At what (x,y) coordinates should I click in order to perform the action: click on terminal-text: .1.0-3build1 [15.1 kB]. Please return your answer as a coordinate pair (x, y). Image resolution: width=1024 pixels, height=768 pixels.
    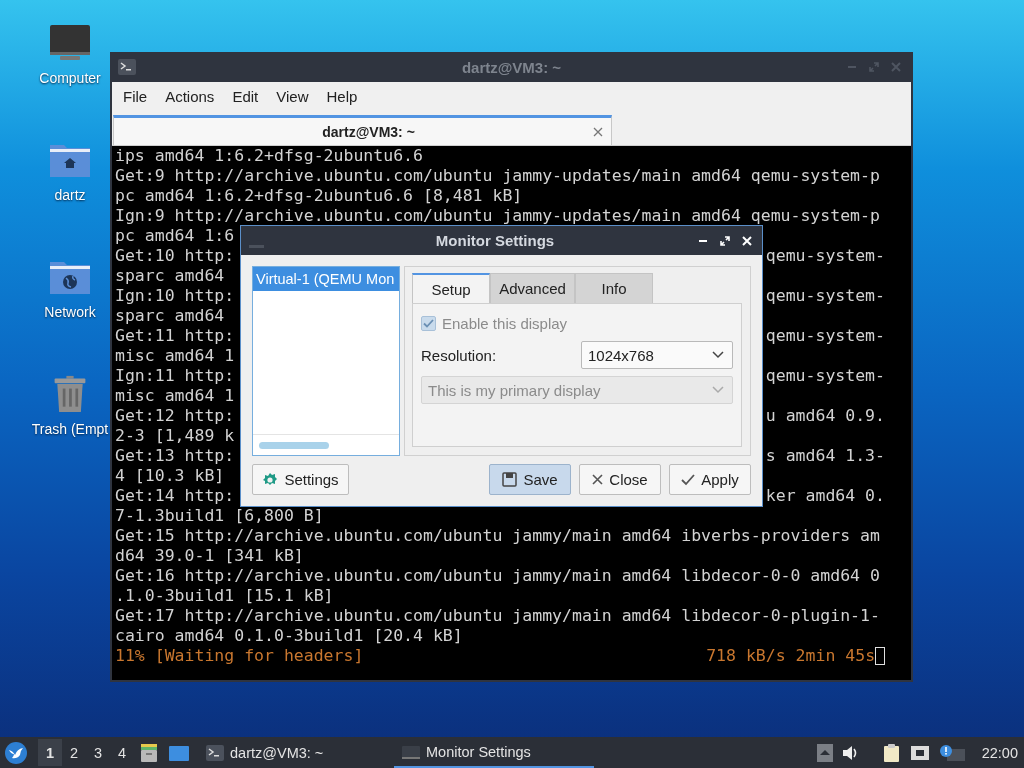
    Looking at the image, I should click on (224, 596).